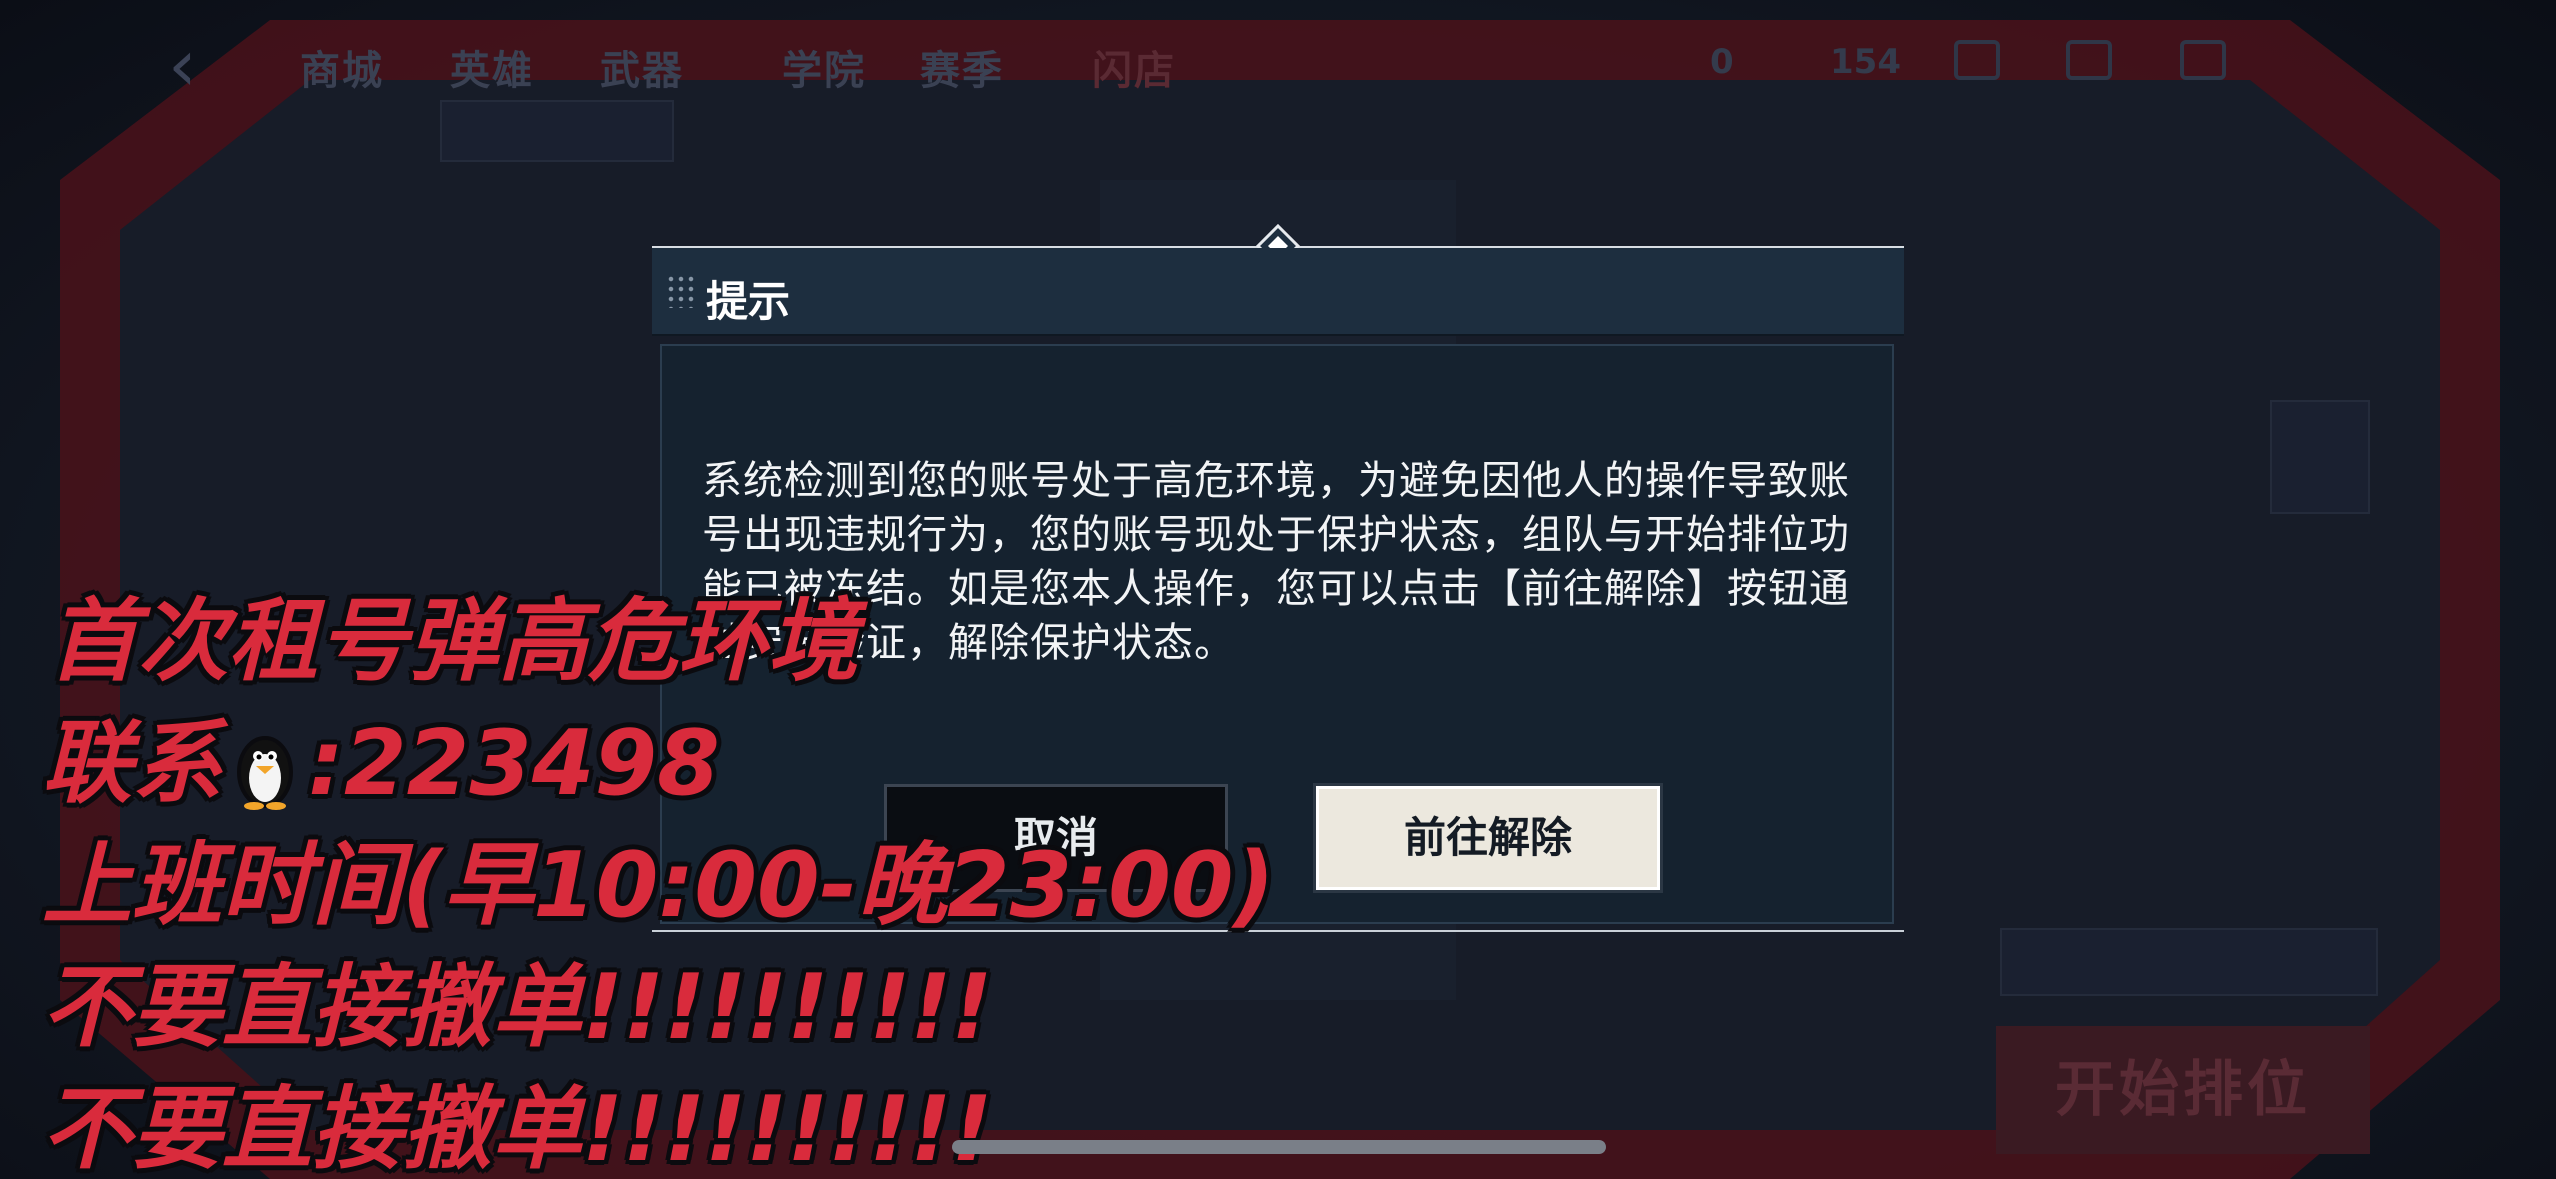 The width and height of the screenshot is (2556, 1179). What do you see at coordinates (748, 301) in the screenshot?
I see `dialog-title: 提示` at bounding box center [748, 301].